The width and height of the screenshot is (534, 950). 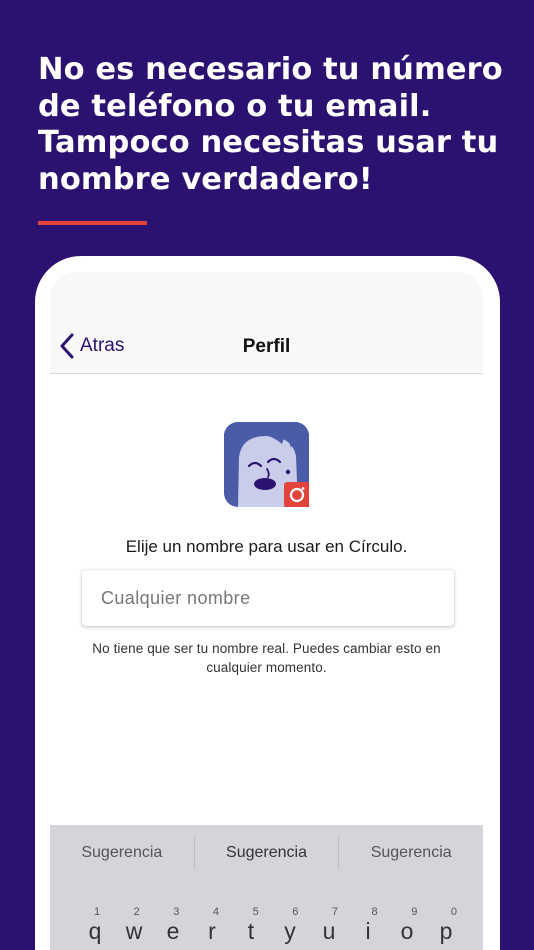 I want to click on key-number-hint: 5, so click(x=255, y=912).